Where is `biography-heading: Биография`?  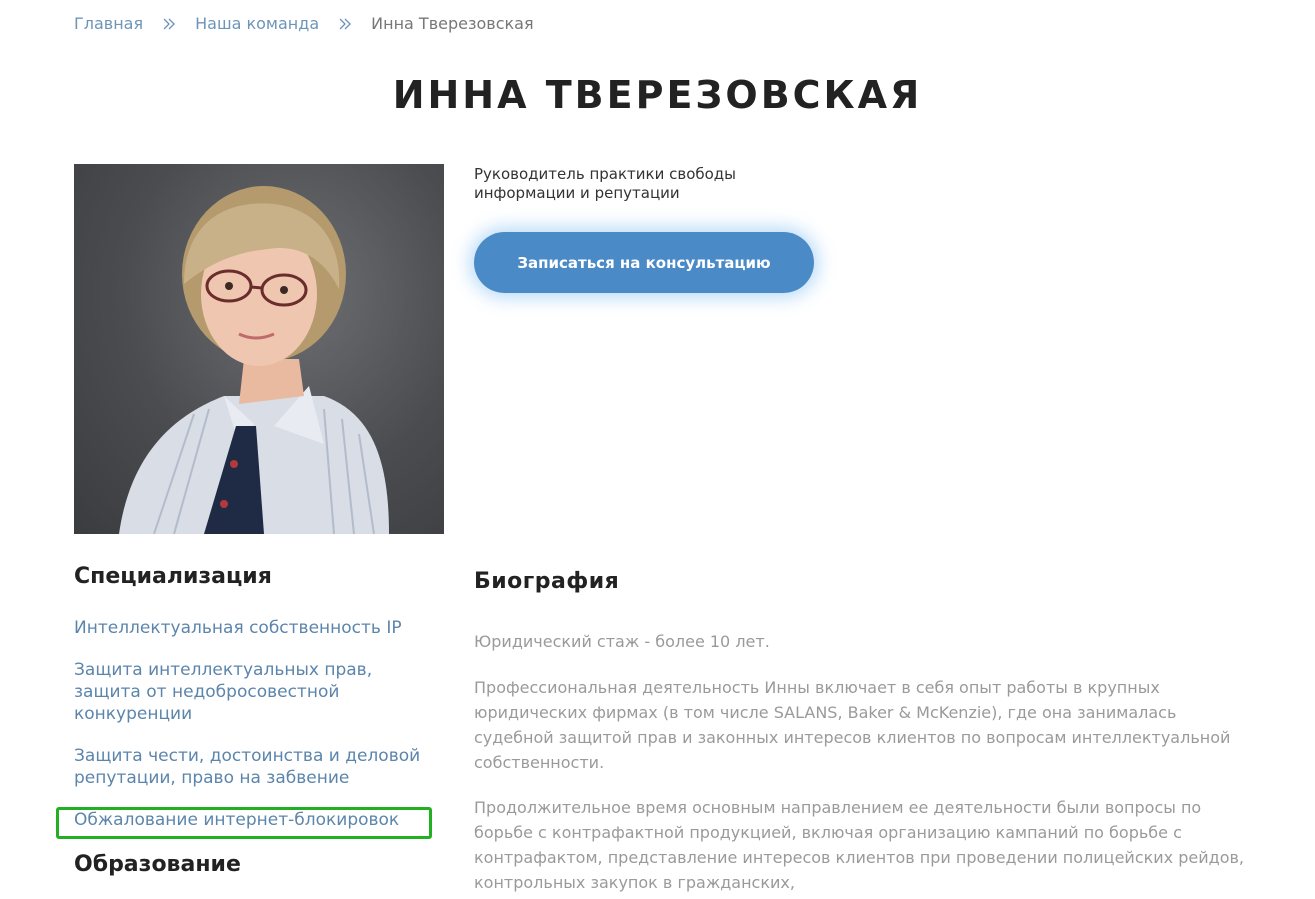
biography-heading: Биография is located at coordinates (547, 581).